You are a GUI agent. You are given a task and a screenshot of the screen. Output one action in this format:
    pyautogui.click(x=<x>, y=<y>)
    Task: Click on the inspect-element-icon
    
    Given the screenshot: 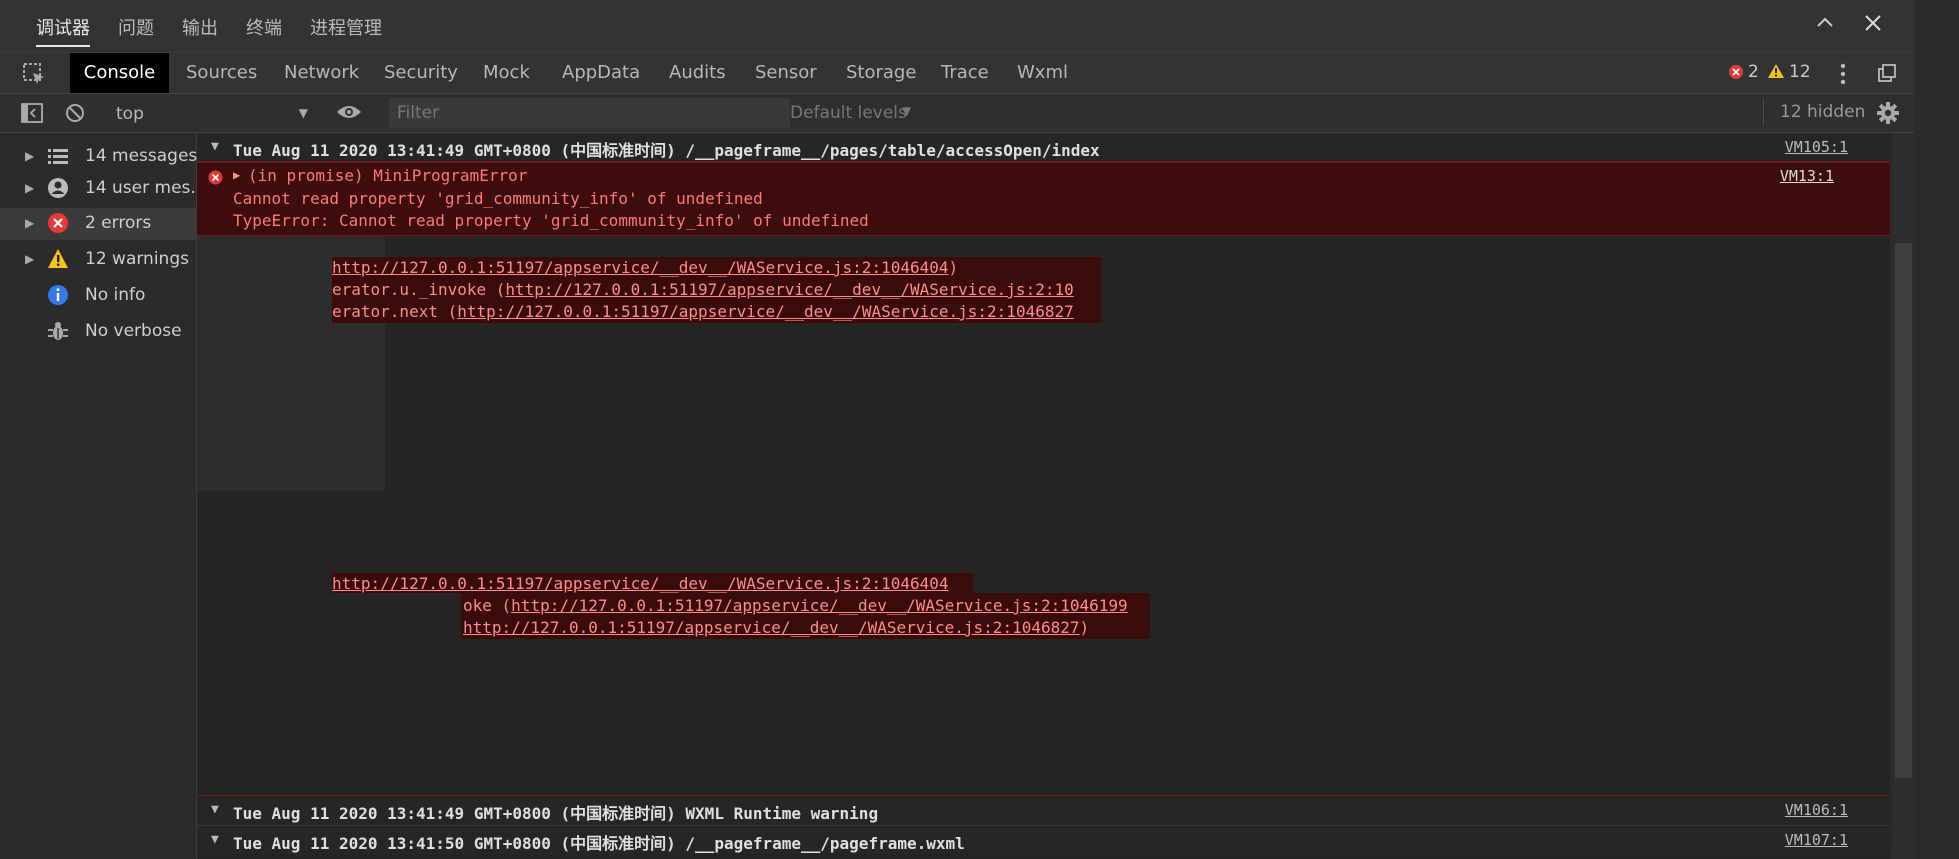 What is the action you would take?
    pyautogui.click(x=34, y=76)
    